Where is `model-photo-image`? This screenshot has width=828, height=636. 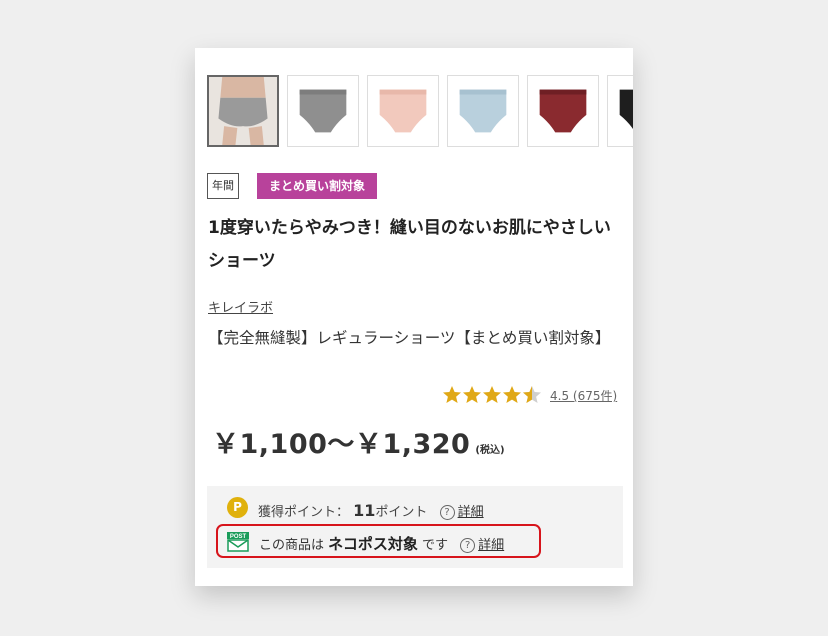 model-photo-image is located at coordinates (243, 111).